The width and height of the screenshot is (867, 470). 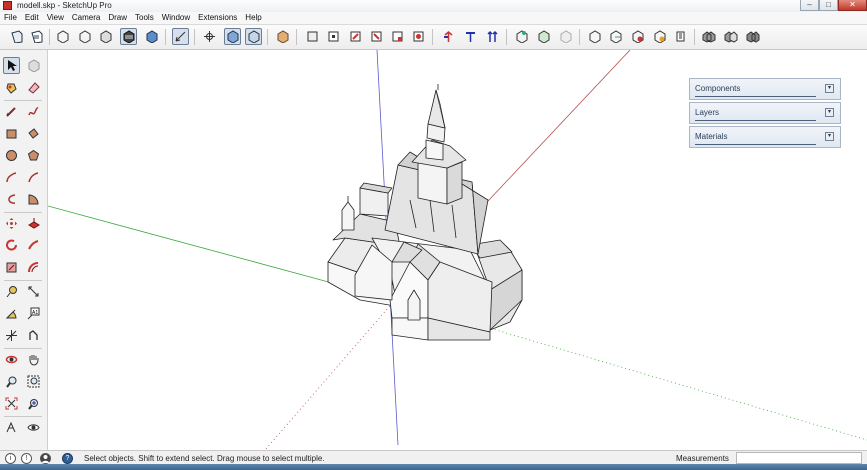 What do you see at coordinates (33, 87) in the screenshot?
I see `eraser-icon` at bounding box center [33, 87].